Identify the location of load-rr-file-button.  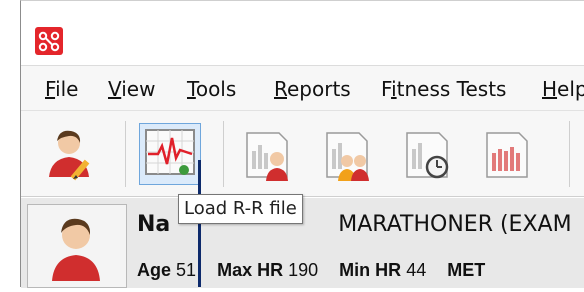
(170, 154).